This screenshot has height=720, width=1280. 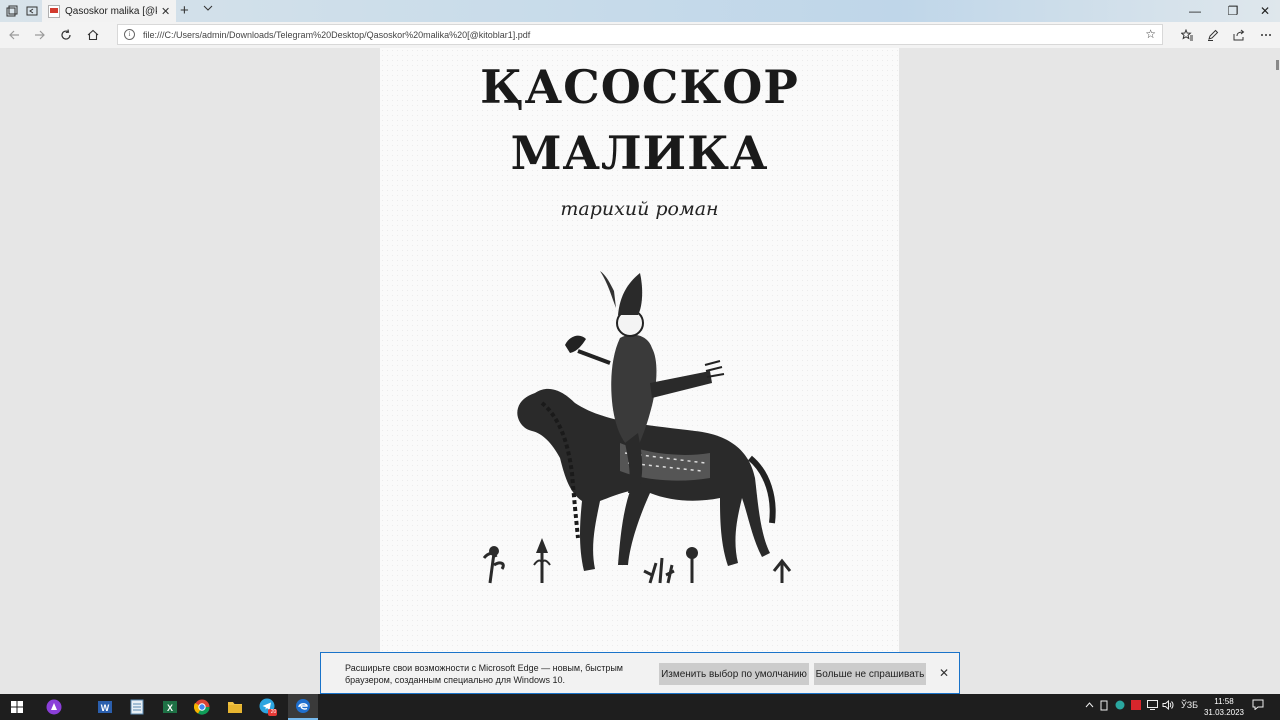 I want to click on favorites-icon, so click(x=1187, y=35).